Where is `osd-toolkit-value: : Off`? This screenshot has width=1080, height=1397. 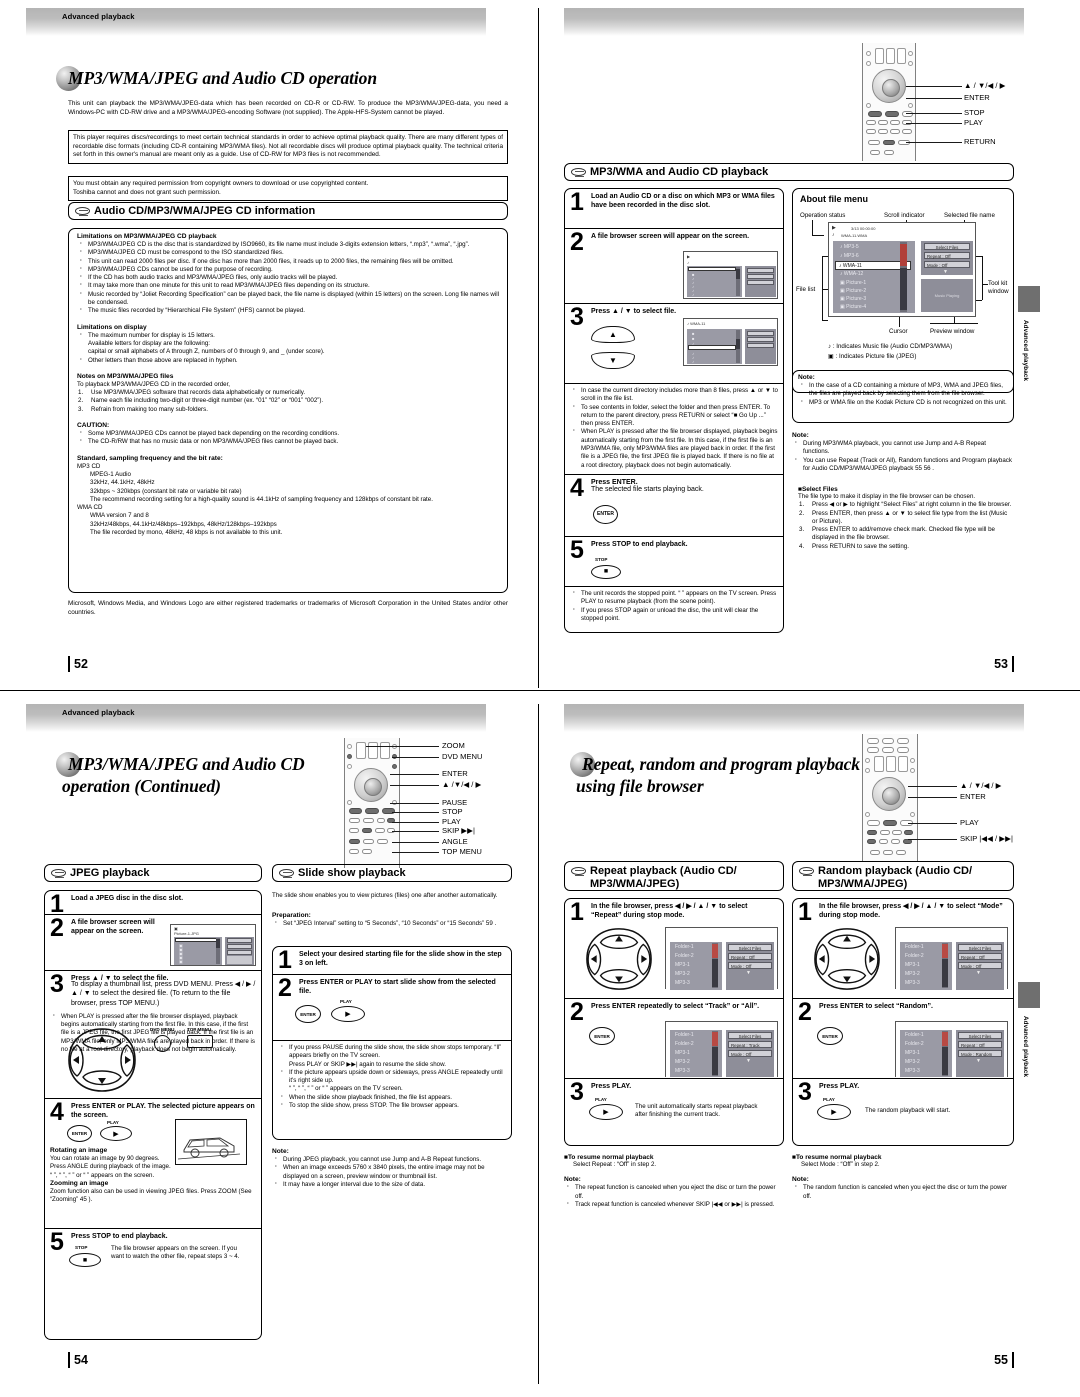 osd-toolkit-value: : Off is located at coordinates (980, 957).